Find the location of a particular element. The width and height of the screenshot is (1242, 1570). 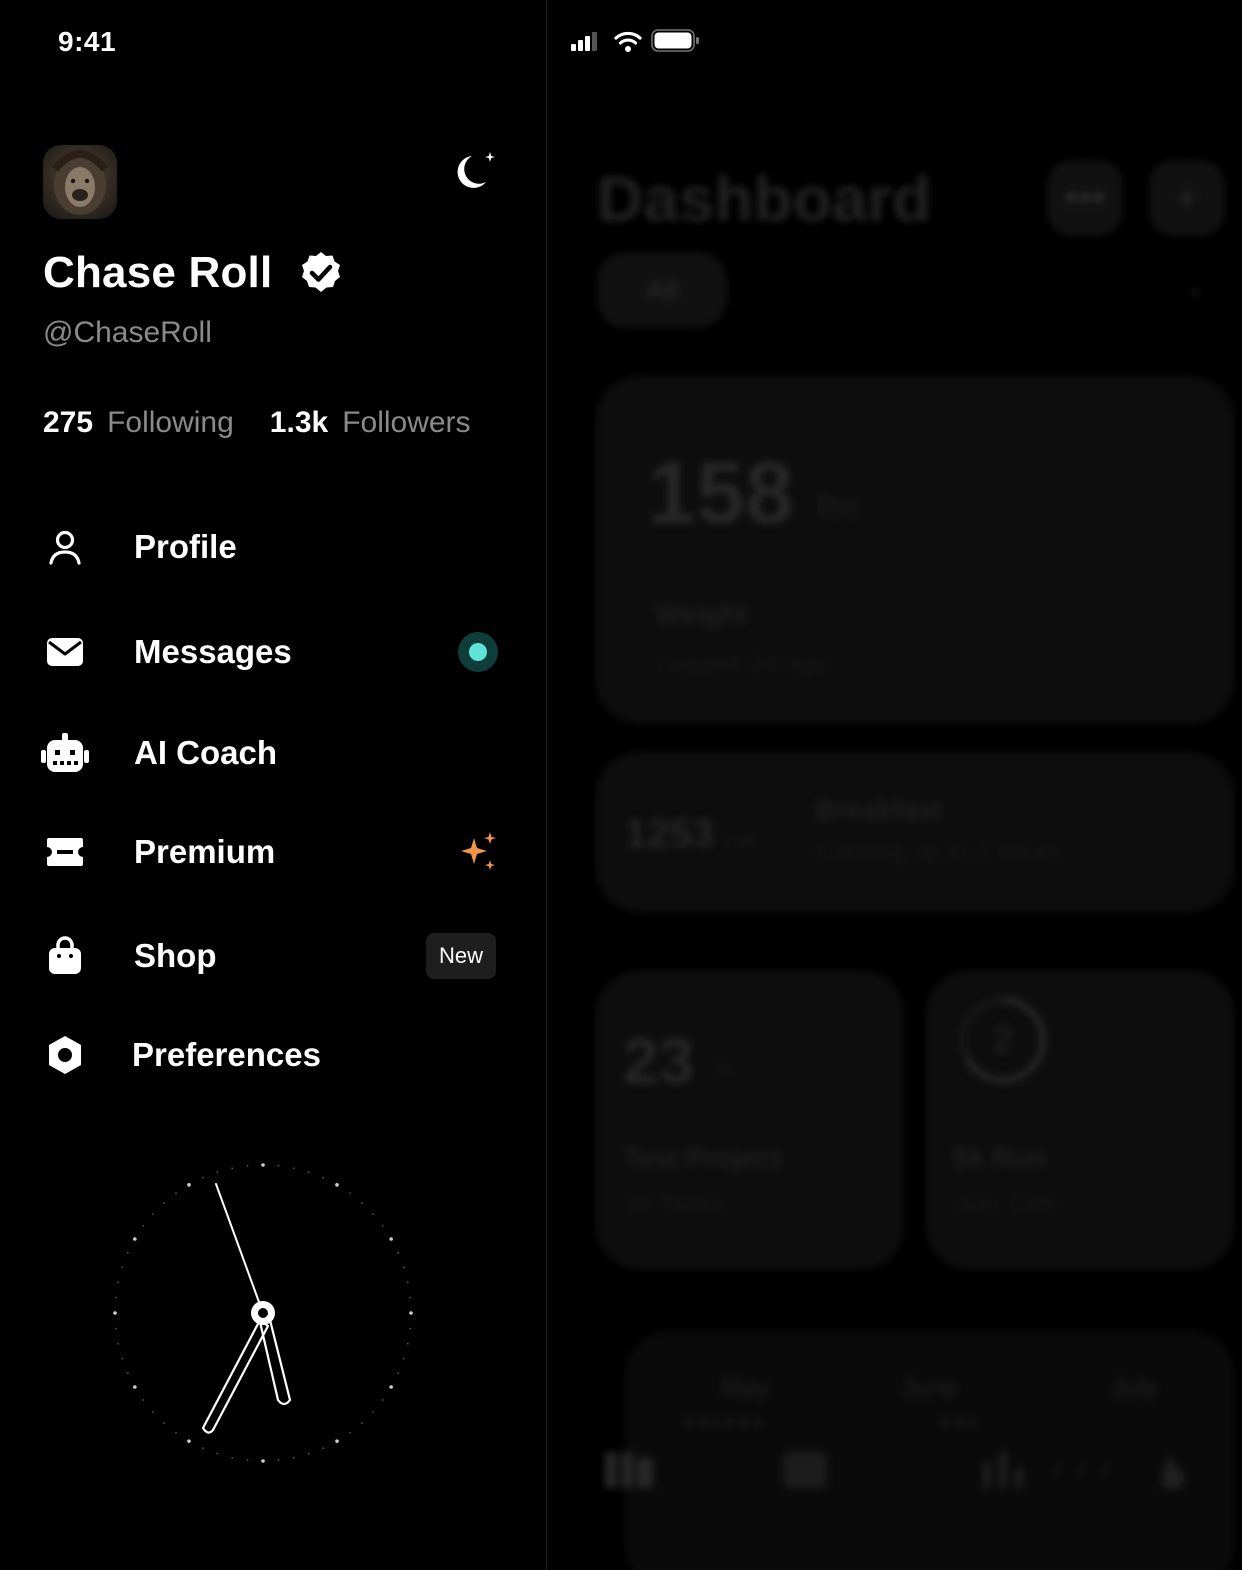

menu-item-premium: Premium is located at coordinates (273, 852).